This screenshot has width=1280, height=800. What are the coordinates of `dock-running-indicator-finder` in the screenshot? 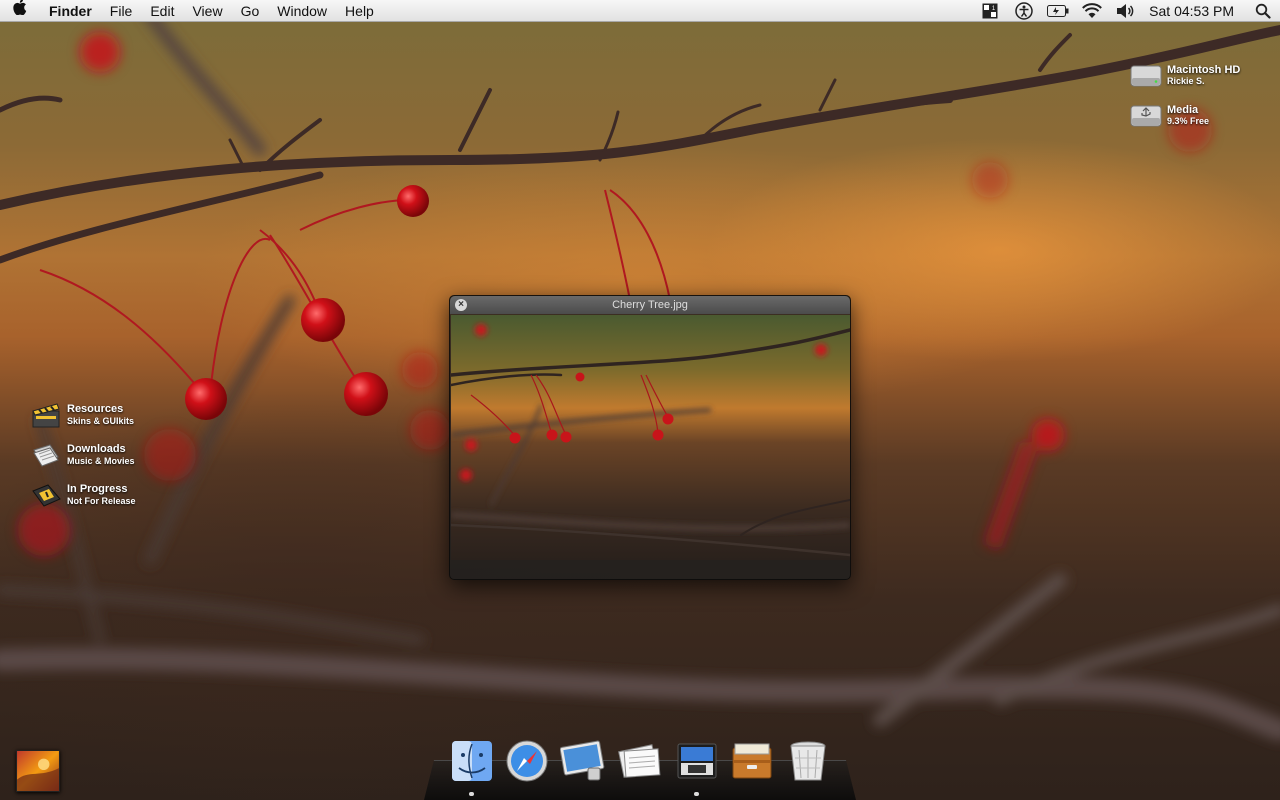 It's located at (471, 794).